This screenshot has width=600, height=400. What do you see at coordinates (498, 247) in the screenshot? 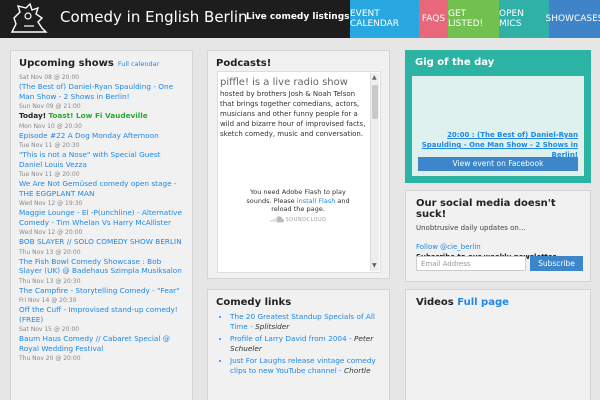
I see `follow-twitter-link: Follow @cie_berlin` at bounding box center [498, 247].